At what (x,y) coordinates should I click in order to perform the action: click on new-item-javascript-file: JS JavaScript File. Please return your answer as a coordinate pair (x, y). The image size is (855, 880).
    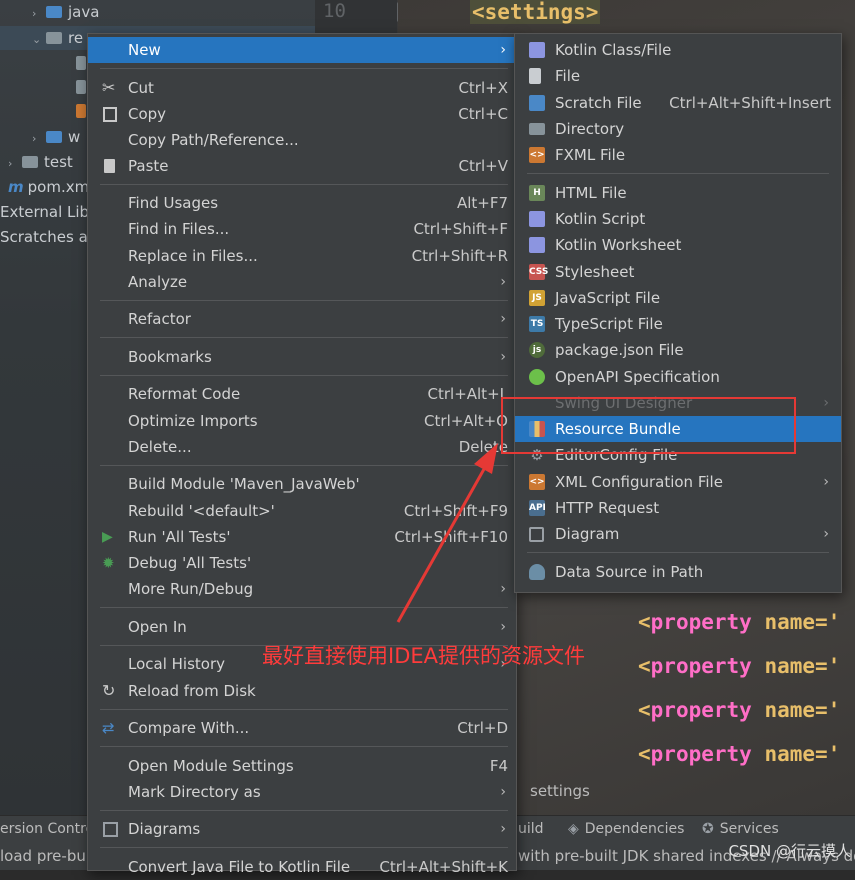
    Looking at the image, I should click on (678, 298).